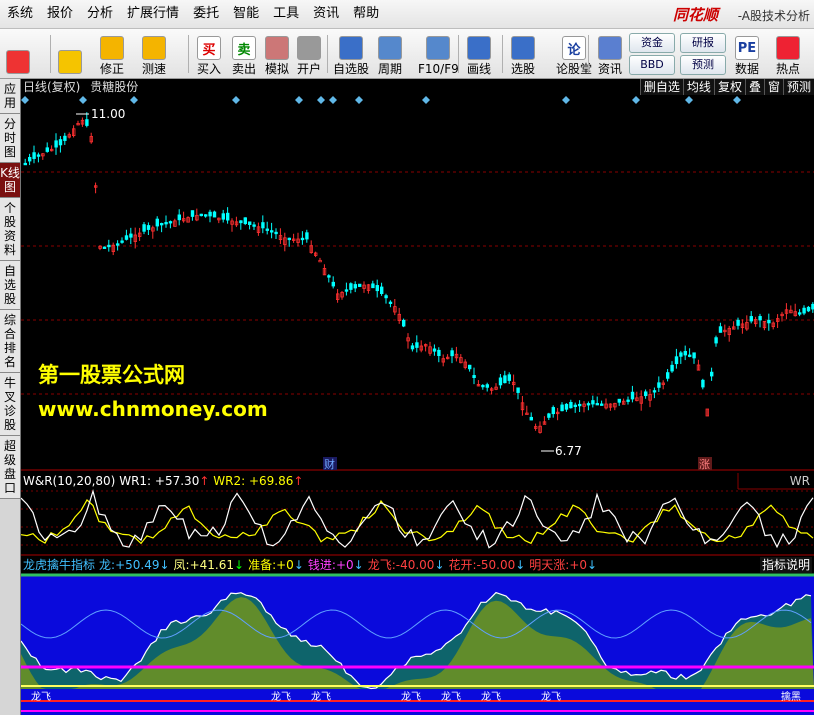 The width and height of the screenshot is (814, 715). Describe the element at coordinates (773, 16) in the screenshot. I see `brand-subtitle: -A股技术分析` at that location.